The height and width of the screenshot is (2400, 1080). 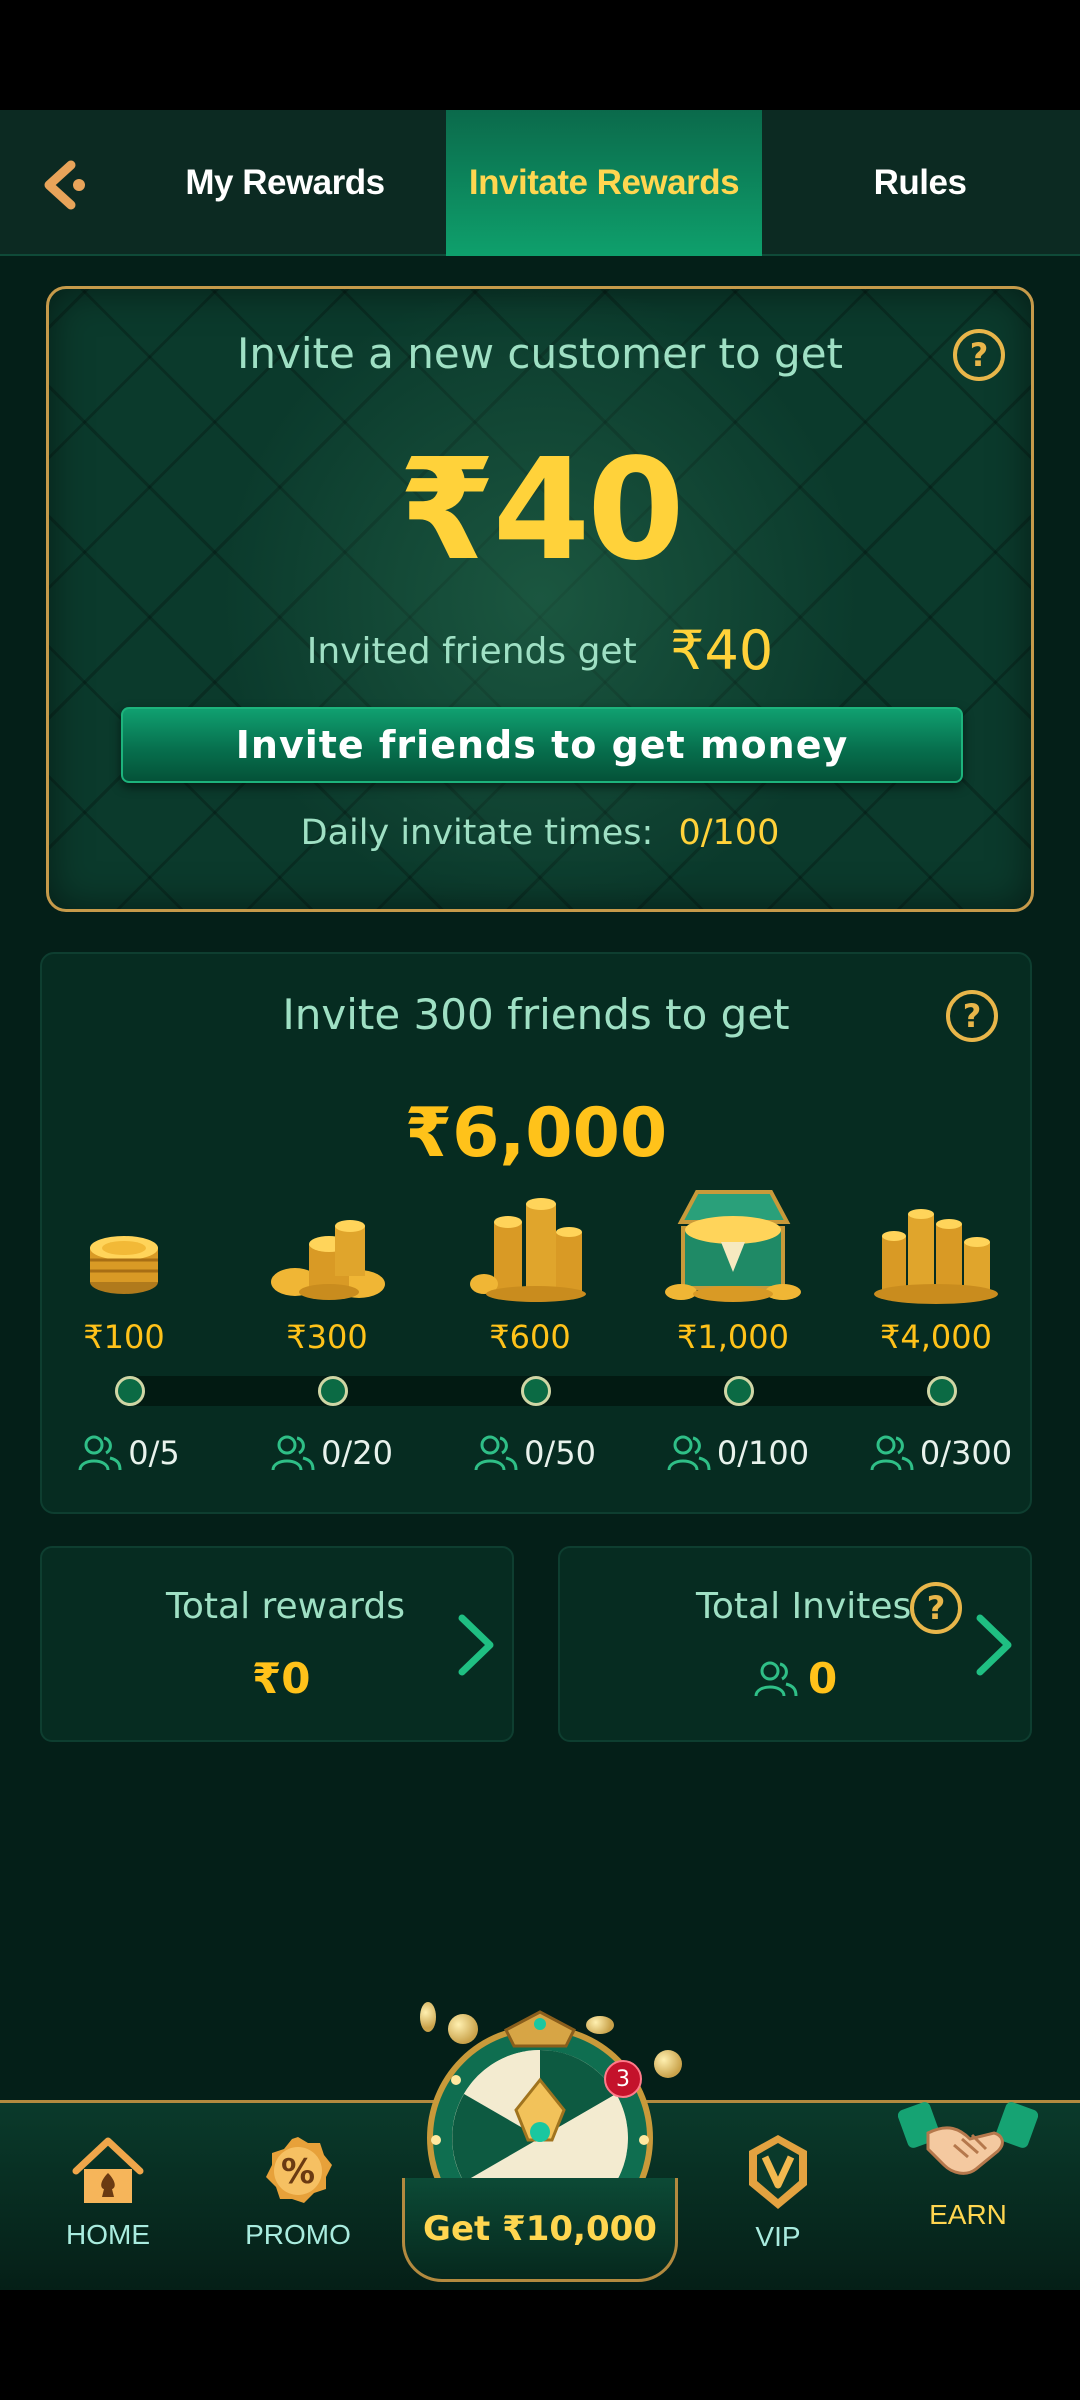 What do you see at coordinates (541, 510) in the screenshot?
I see `invite-reward-amount: ₹40` at bounding box center [541, 510].